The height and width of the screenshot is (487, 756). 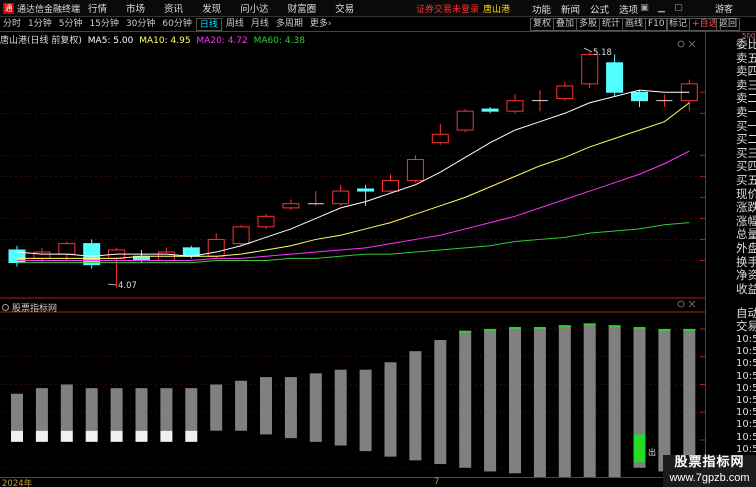 I want to click on right-menu: 功能 新闻 公式 选项, so click(x=590, y=9).